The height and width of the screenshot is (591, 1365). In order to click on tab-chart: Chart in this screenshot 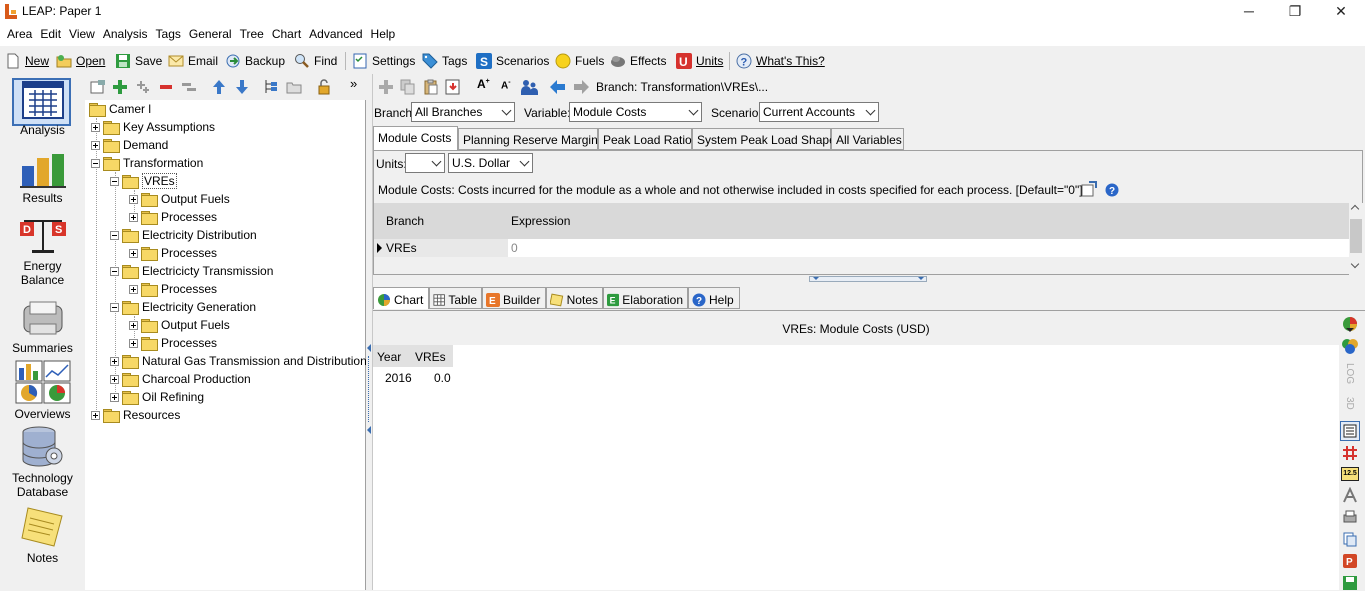, I will do `click(401, 298)`.